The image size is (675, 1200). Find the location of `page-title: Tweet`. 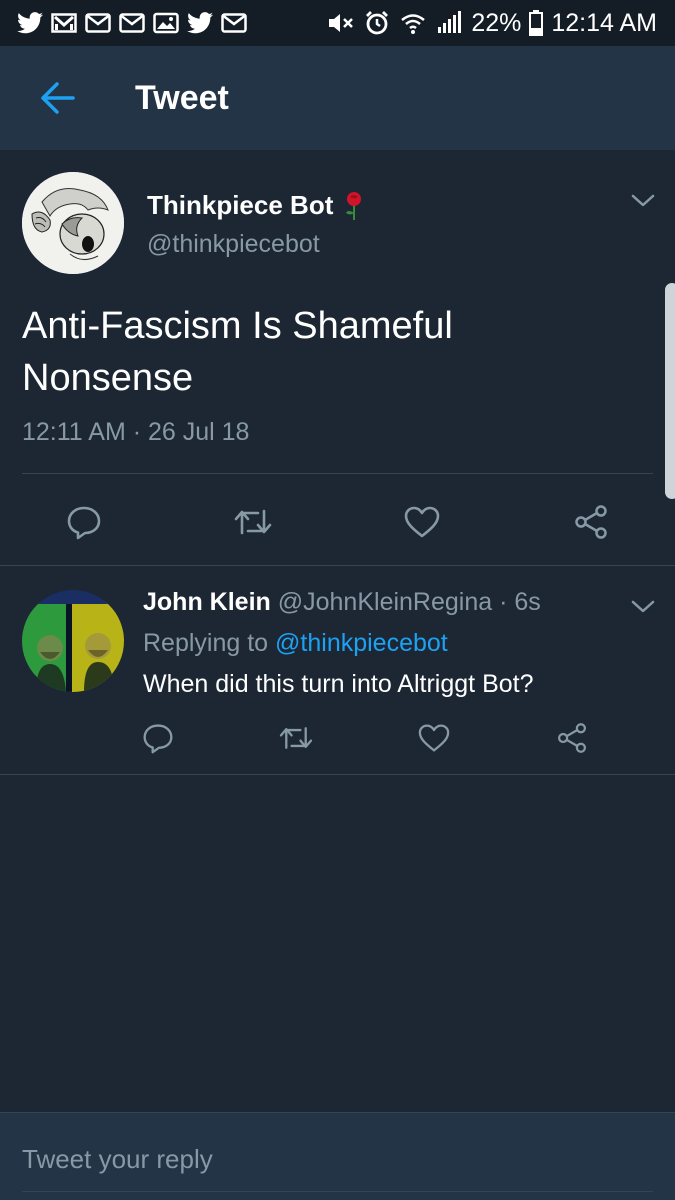

page-title: Tweet is located at coordinates (182, 97).